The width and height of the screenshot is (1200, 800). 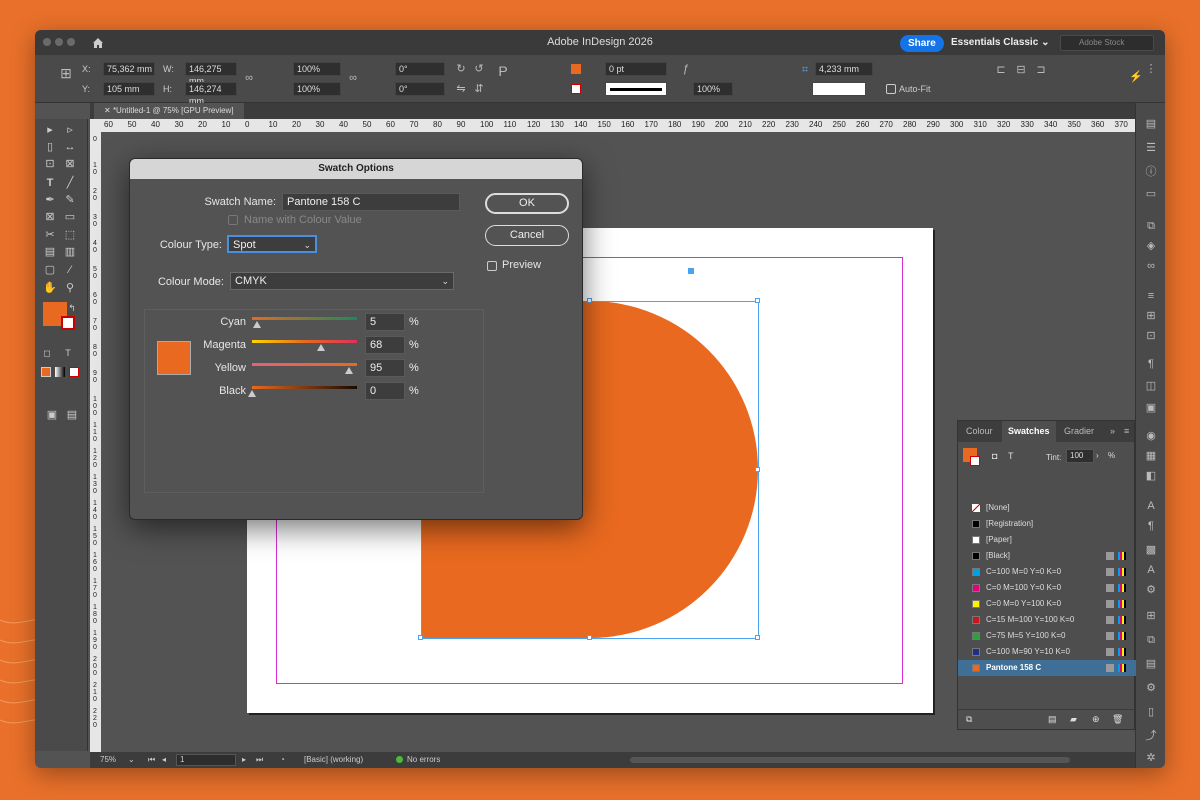 I want to click on type-on-path-icon: P, so click(x=503, y=71).